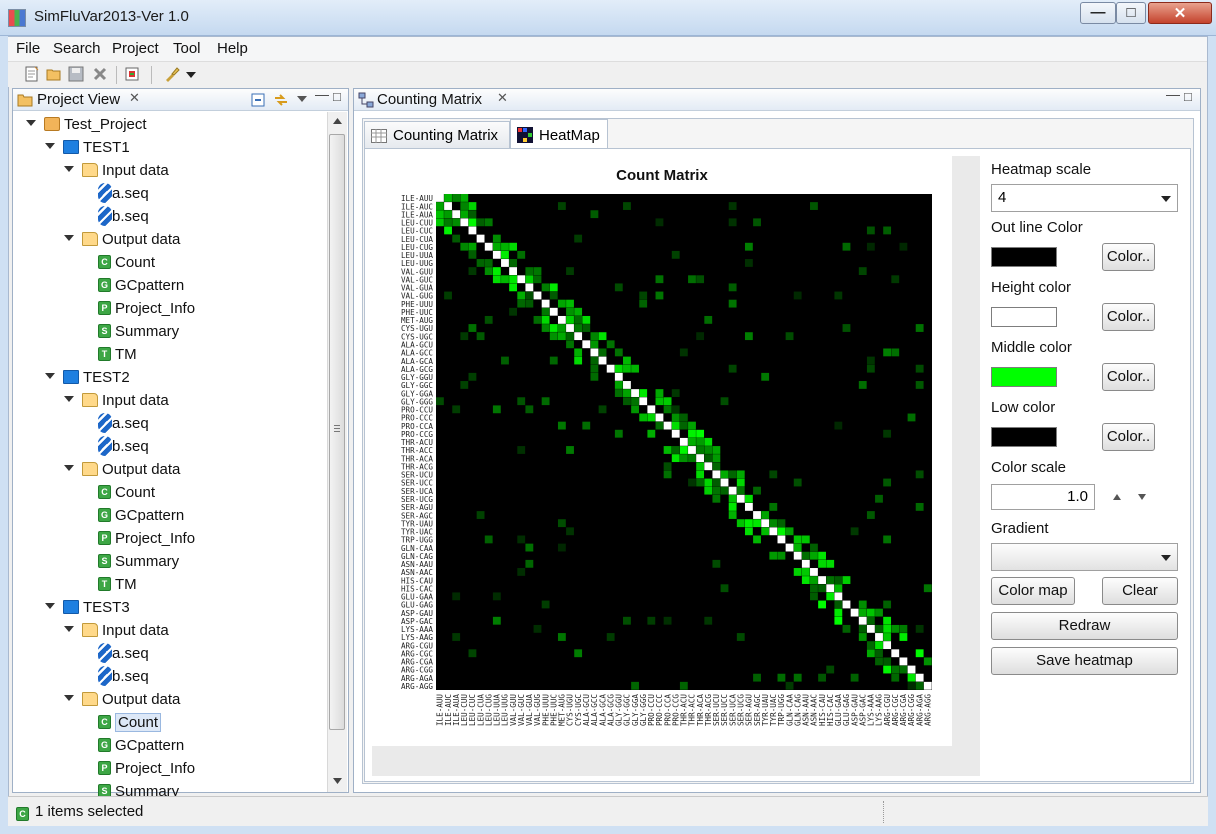  What do you see at coordinates (76, 74) in the screenshot?
I see `save-icon` at bounding box center [76, 74].